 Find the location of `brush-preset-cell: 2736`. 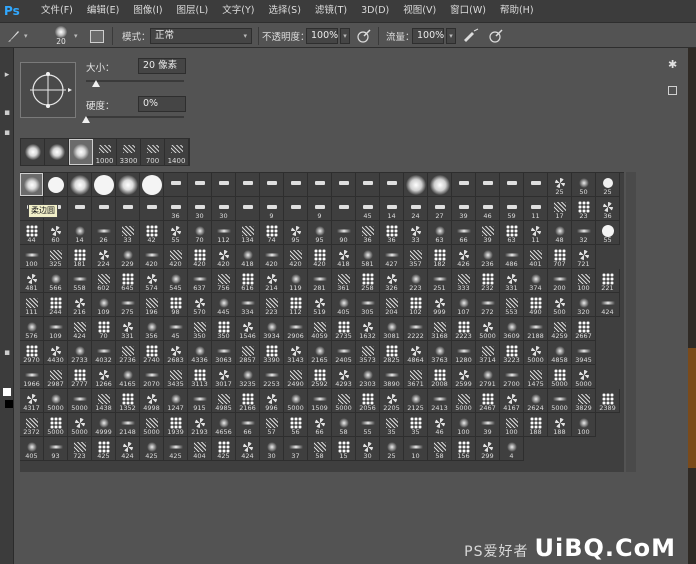

brush-preset-cell: 2736 is located at coordinates (128, 353).